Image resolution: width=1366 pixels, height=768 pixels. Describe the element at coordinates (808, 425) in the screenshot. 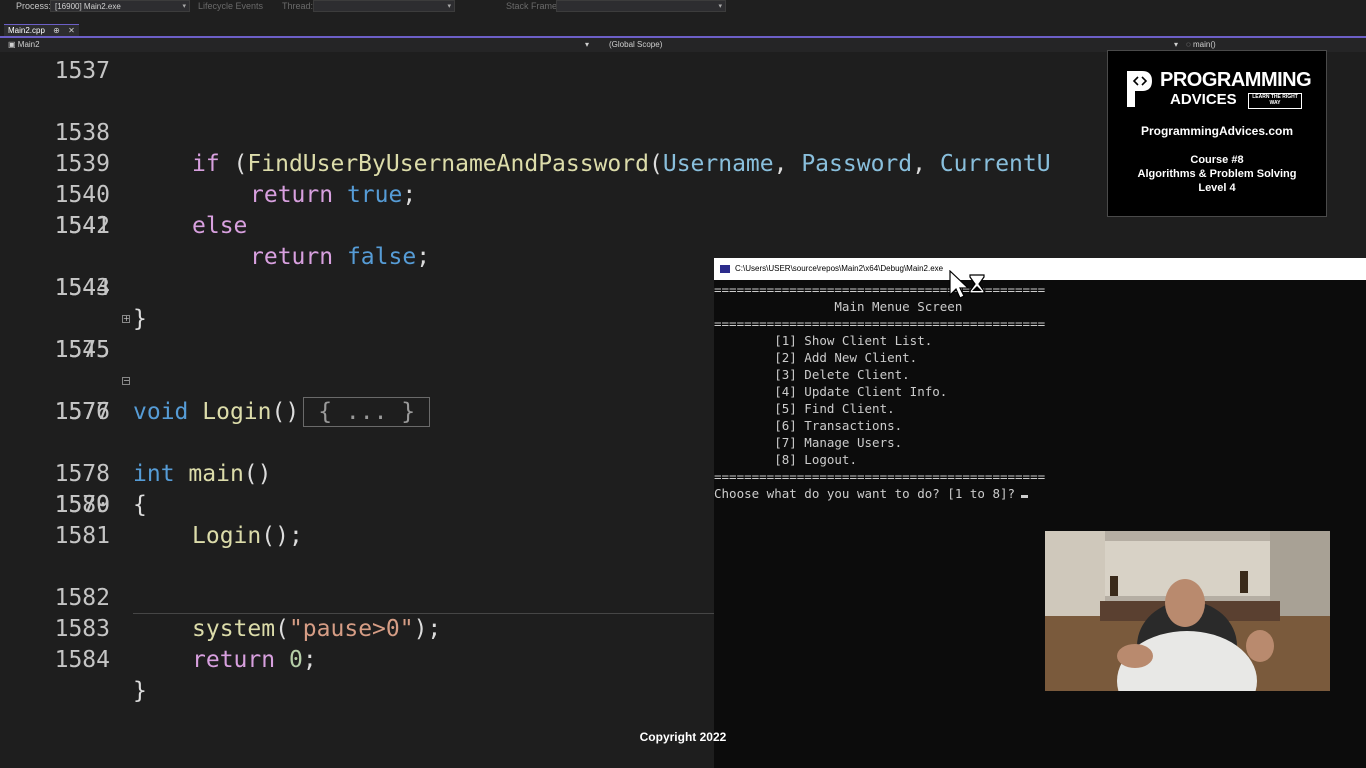

I see `menu-item: [6] Transactions.` at that location.